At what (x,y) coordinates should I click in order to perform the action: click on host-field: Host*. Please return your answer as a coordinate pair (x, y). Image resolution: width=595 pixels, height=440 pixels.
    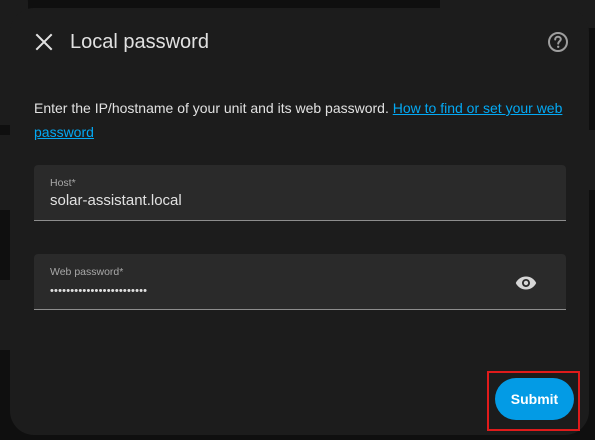
    Looking at the image, I should click on (300, 193).